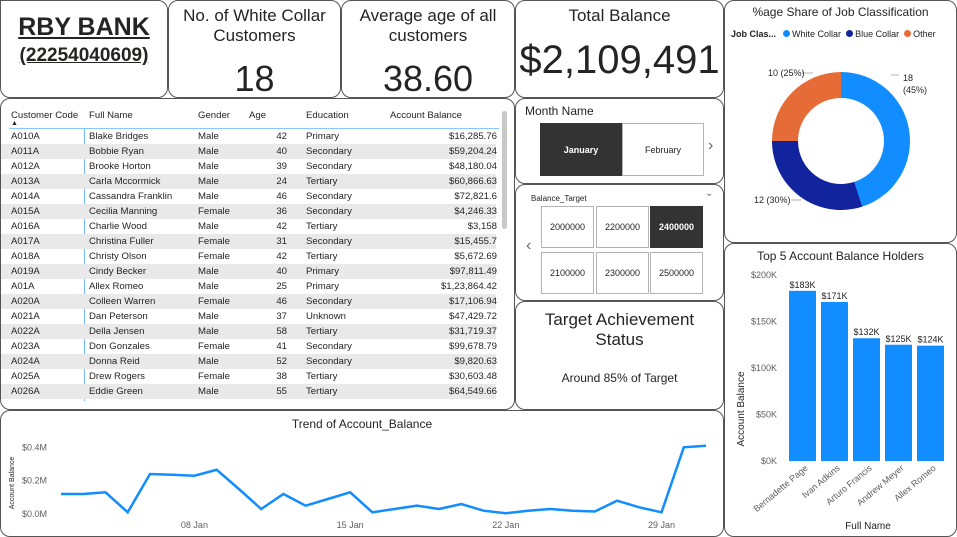 This screenshot has width=957, height=537. Describe the element at coordinates (661, 525) in the screenshot. I see `line-x-tick-label: 29 Jan` at that location.